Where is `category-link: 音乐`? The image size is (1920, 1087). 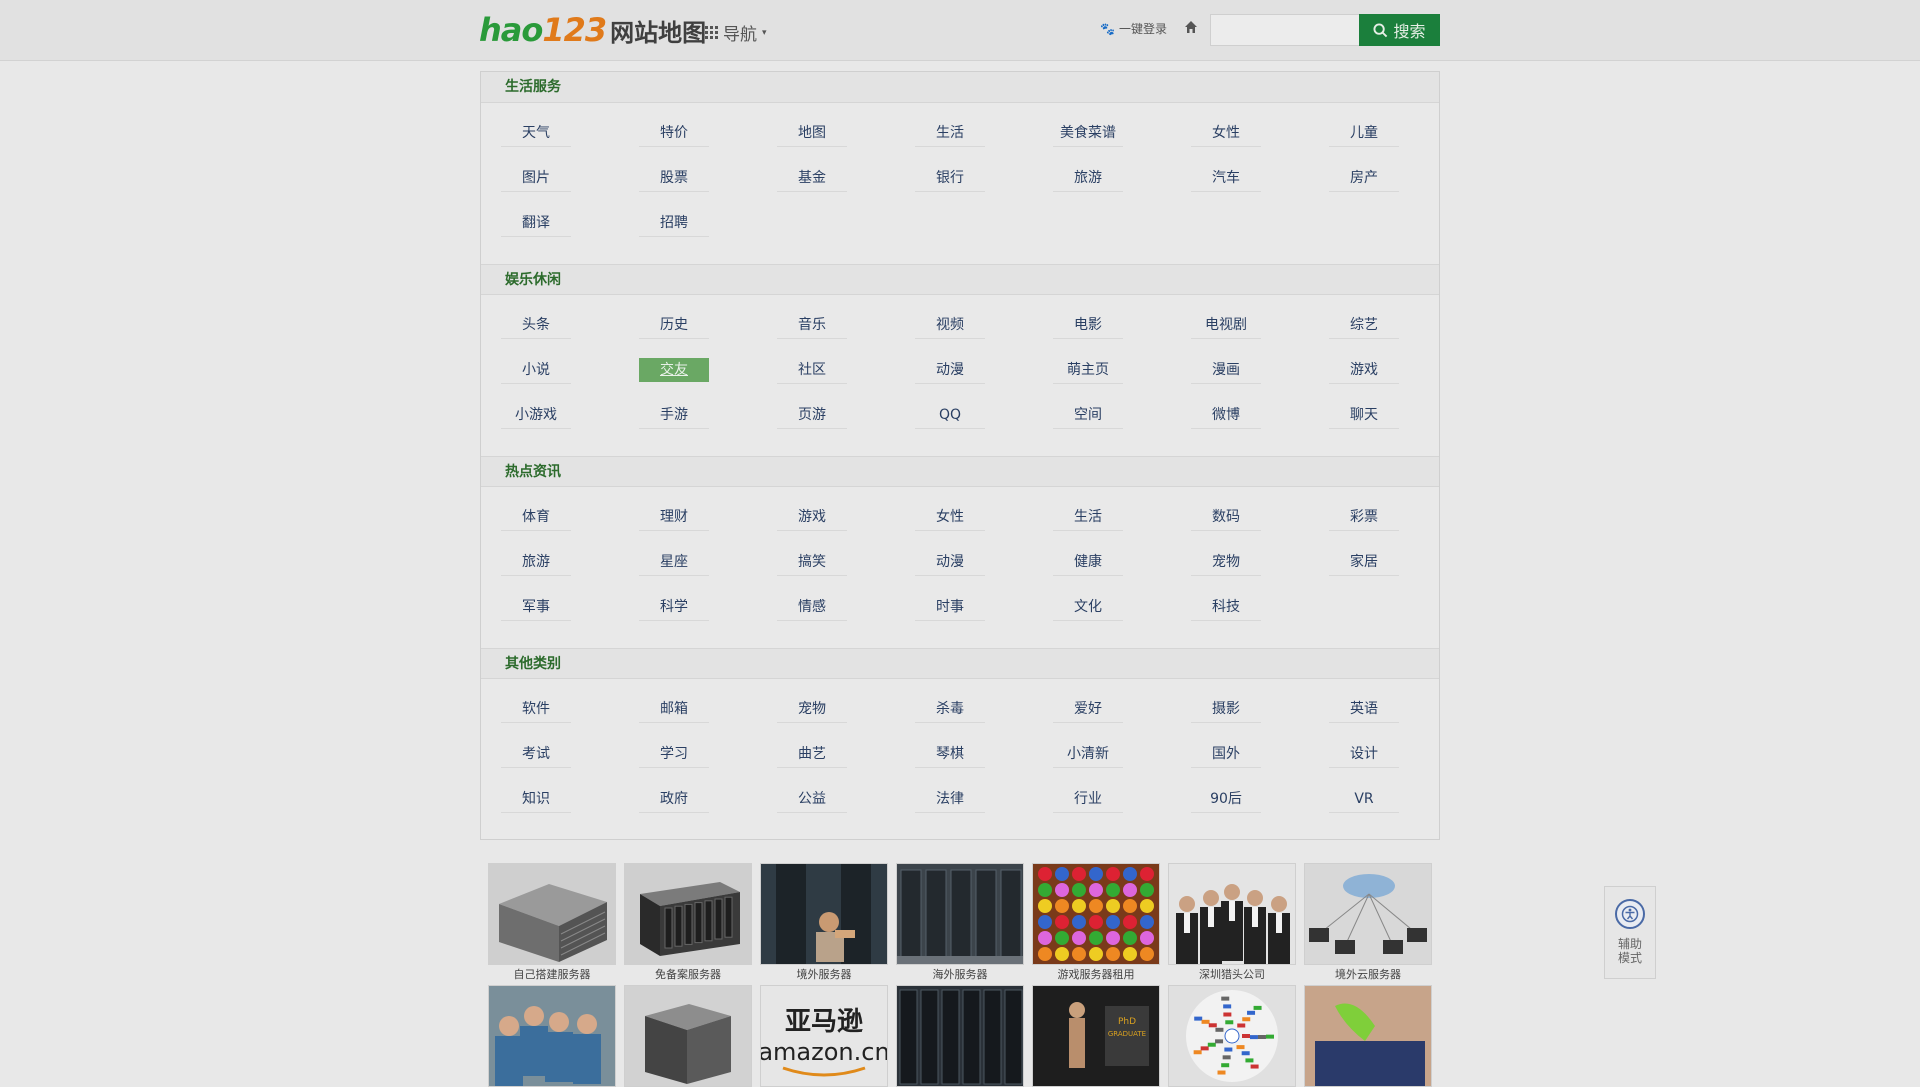 category-link: 音乐 is located at coordinates (812, 325).